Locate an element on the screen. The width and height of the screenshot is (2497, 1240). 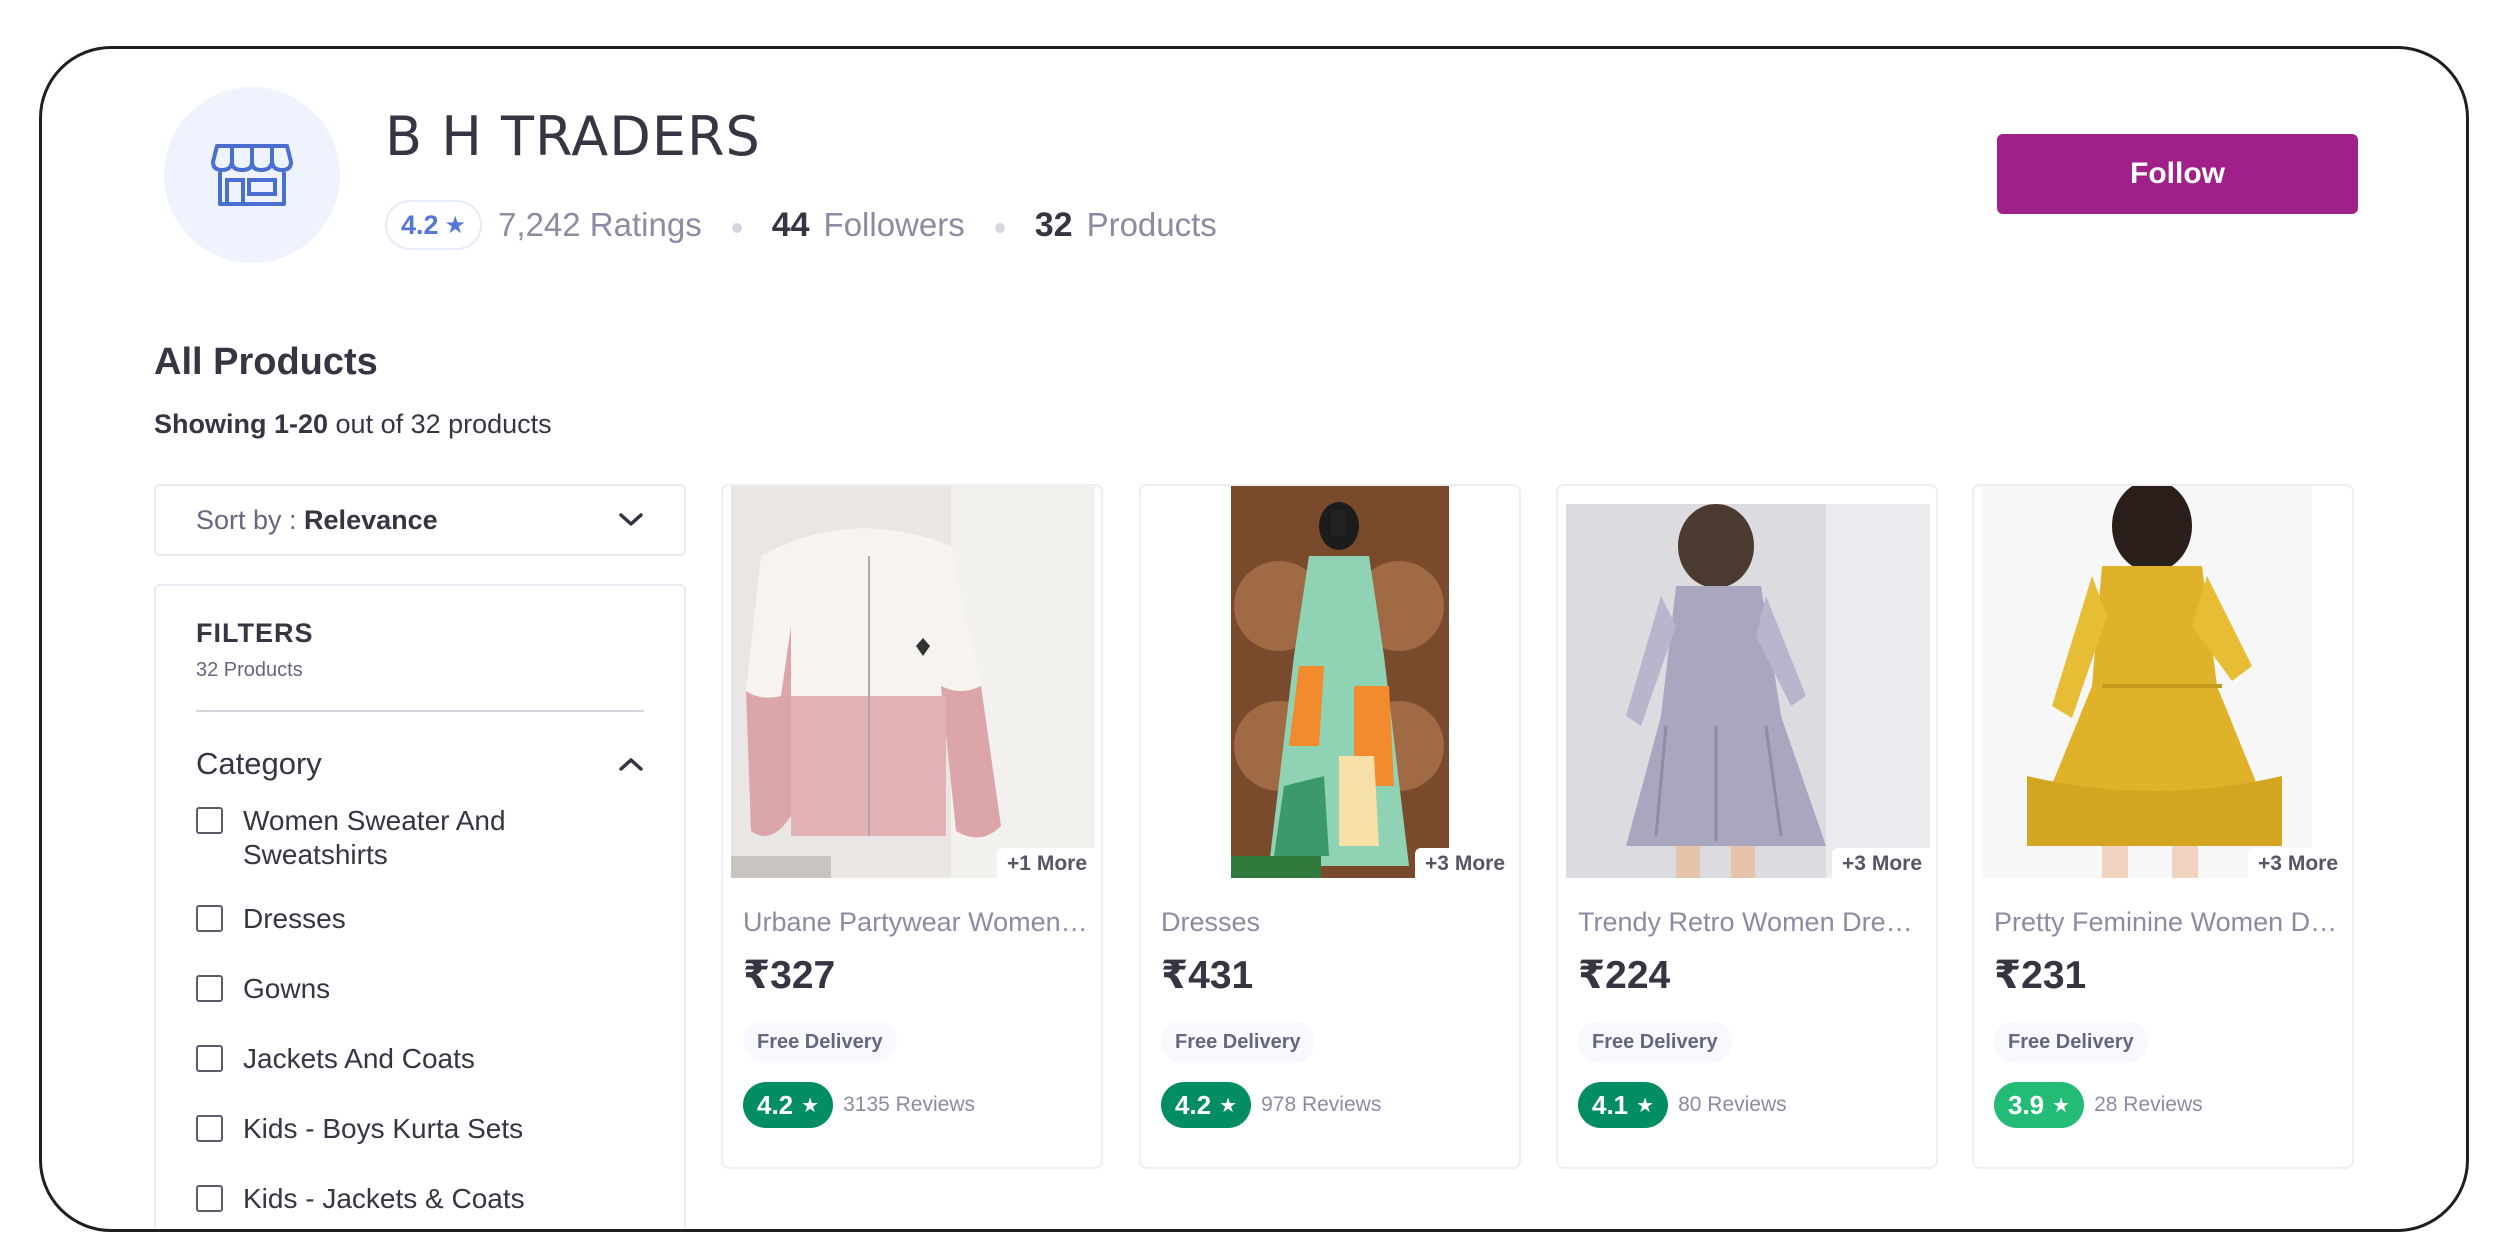
sort-dropdown: Sort by : Relevance is located at coordinates (420, 520).